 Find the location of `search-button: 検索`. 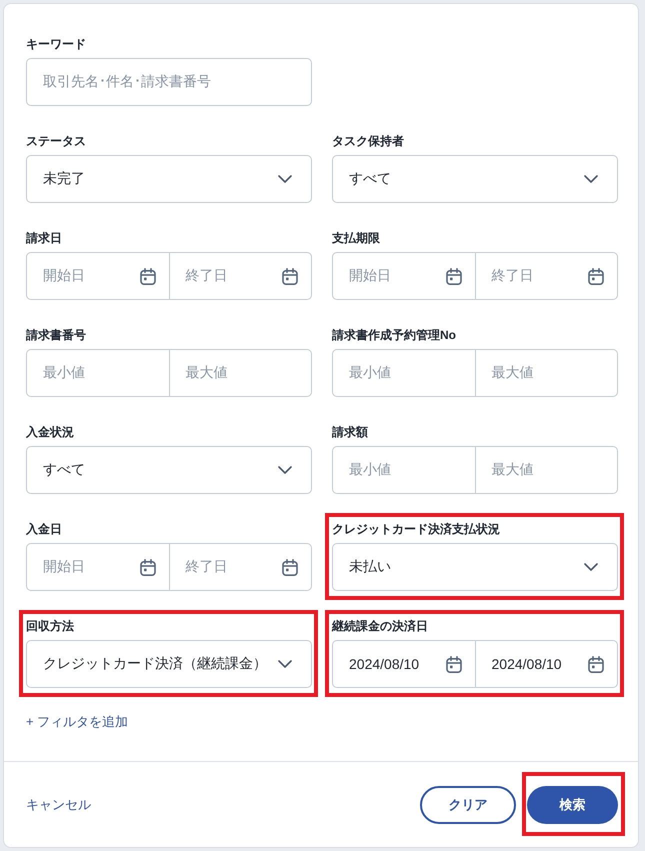

search-button: 検索 is located at coordinates (572, 805).